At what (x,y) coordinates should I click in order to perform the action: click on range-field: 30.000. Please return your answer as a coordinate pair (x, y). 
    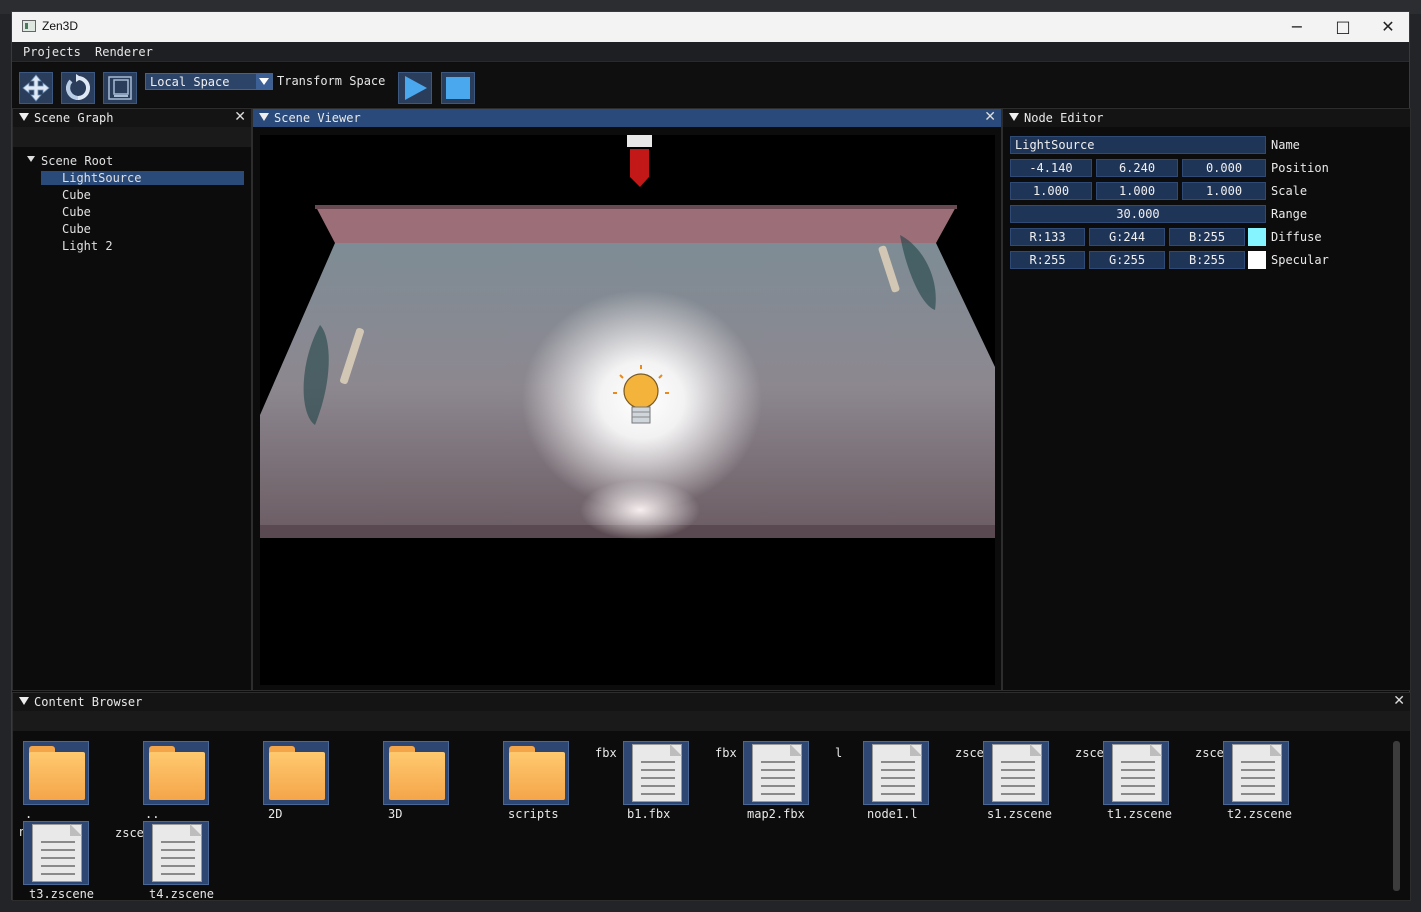
    Looking at the image, I should click on (1138, 214).